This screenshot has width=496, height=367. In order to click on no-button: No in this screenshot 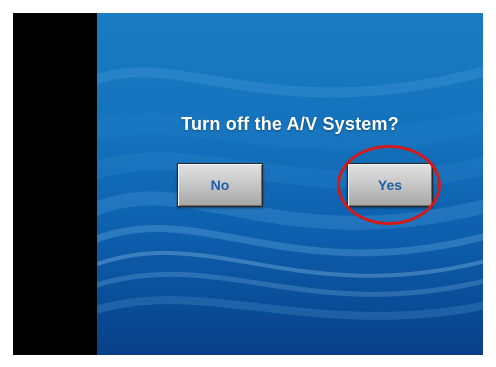, I will do `click(220, 185)`.